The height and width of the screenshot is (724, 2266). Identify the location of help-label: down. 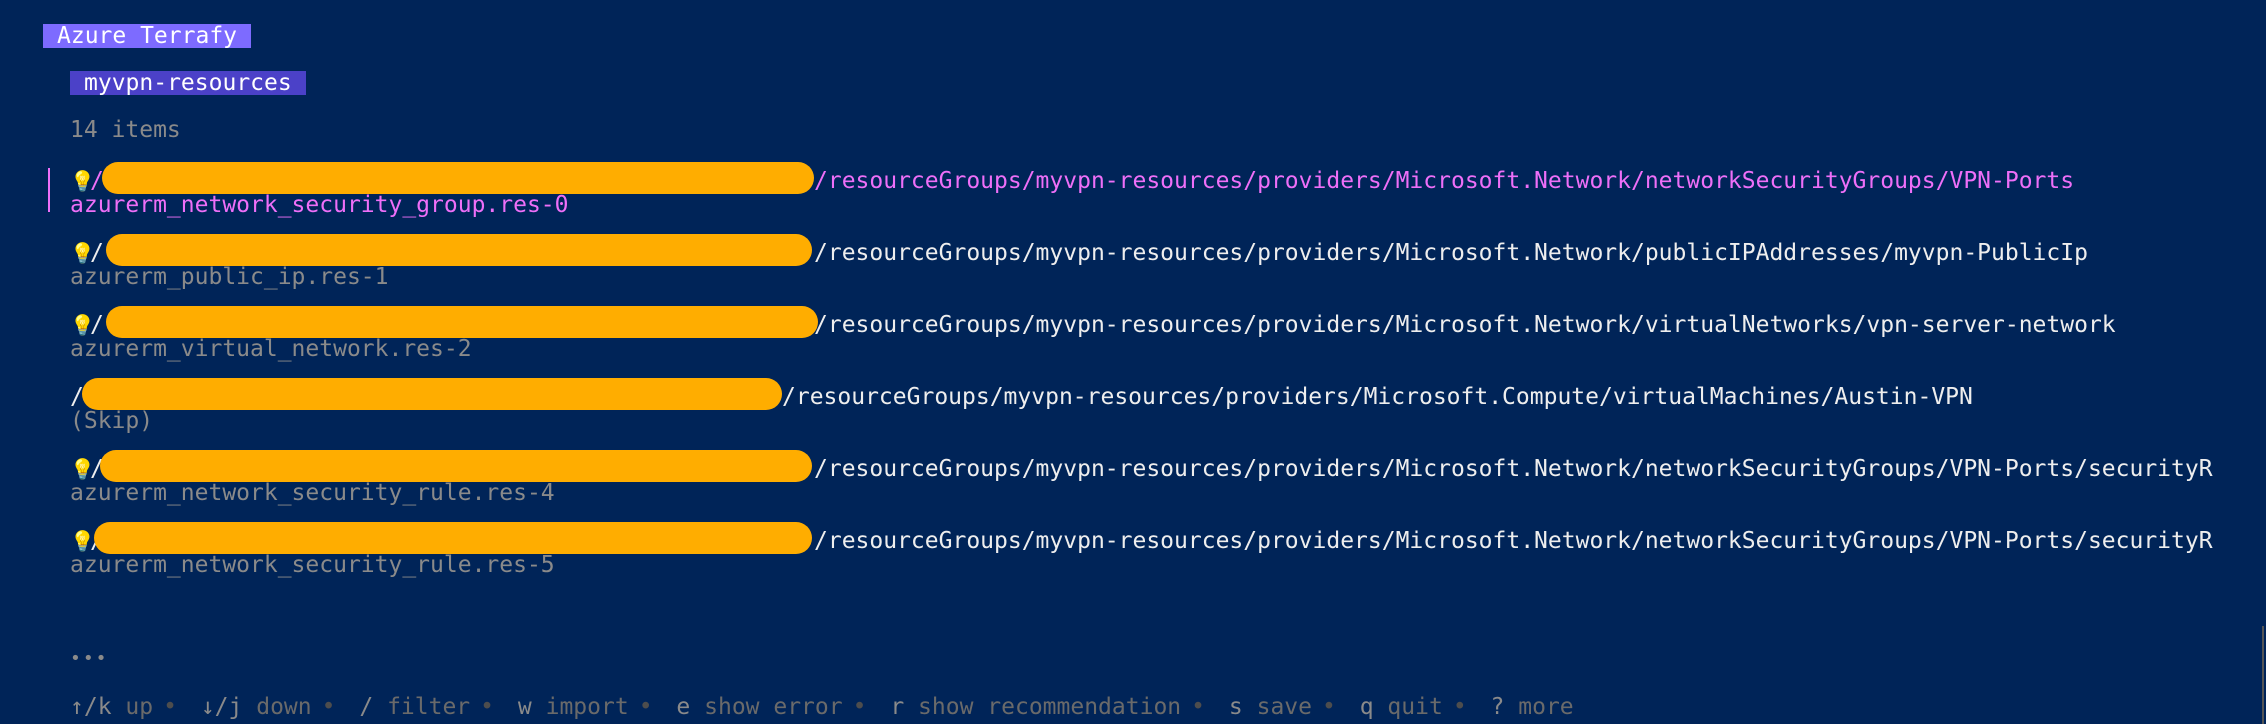
(284, 707).